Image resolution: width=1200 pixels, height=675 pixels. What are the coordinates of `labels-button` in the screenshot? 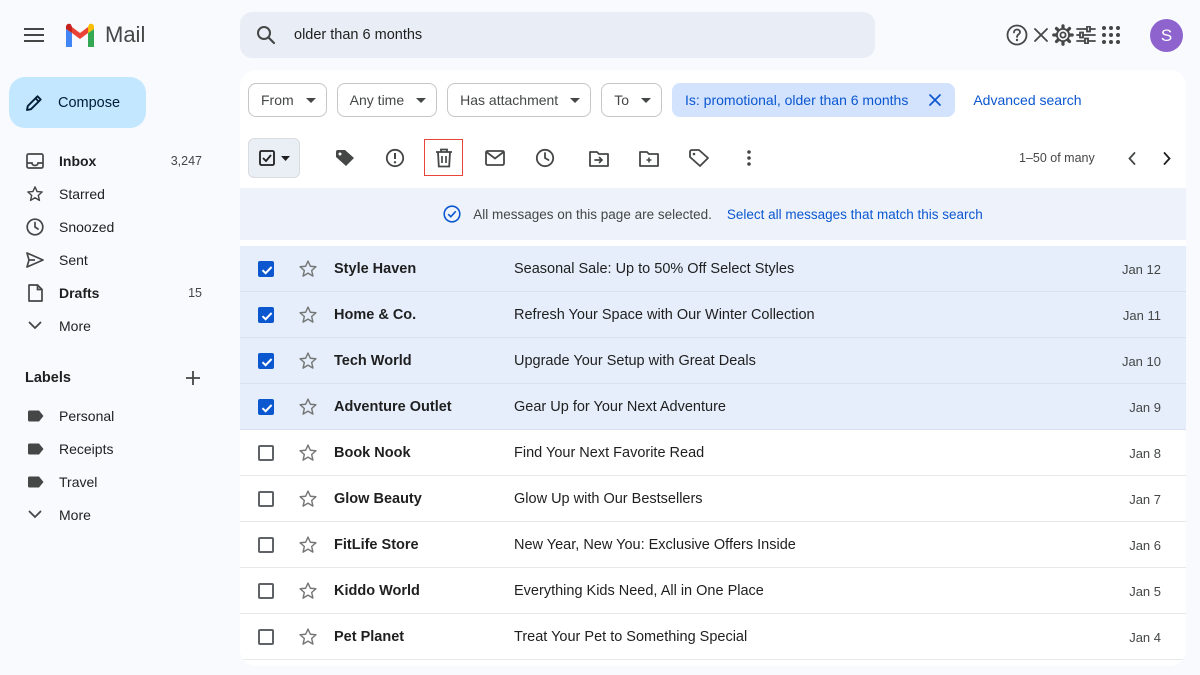 It's located at (699, 158).